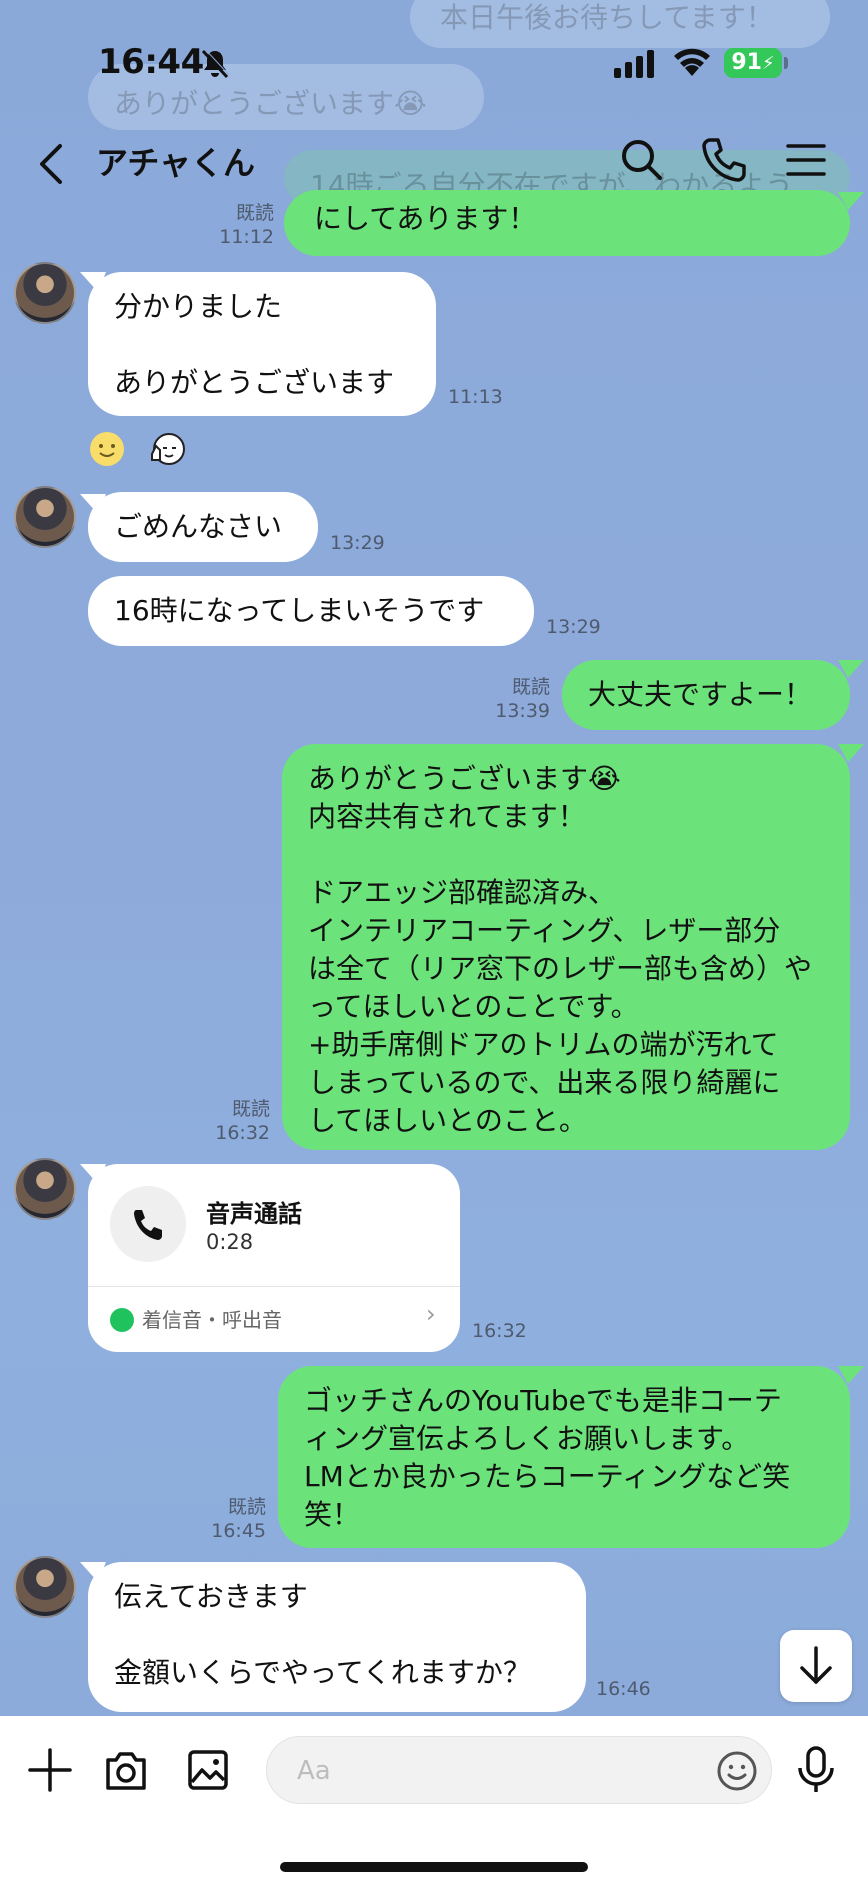 The image size is (868, 1886). What do you see at coordinates (434, 1867) in the screenshot?
I see `home-indicator` at bounding box center [434, 1867].